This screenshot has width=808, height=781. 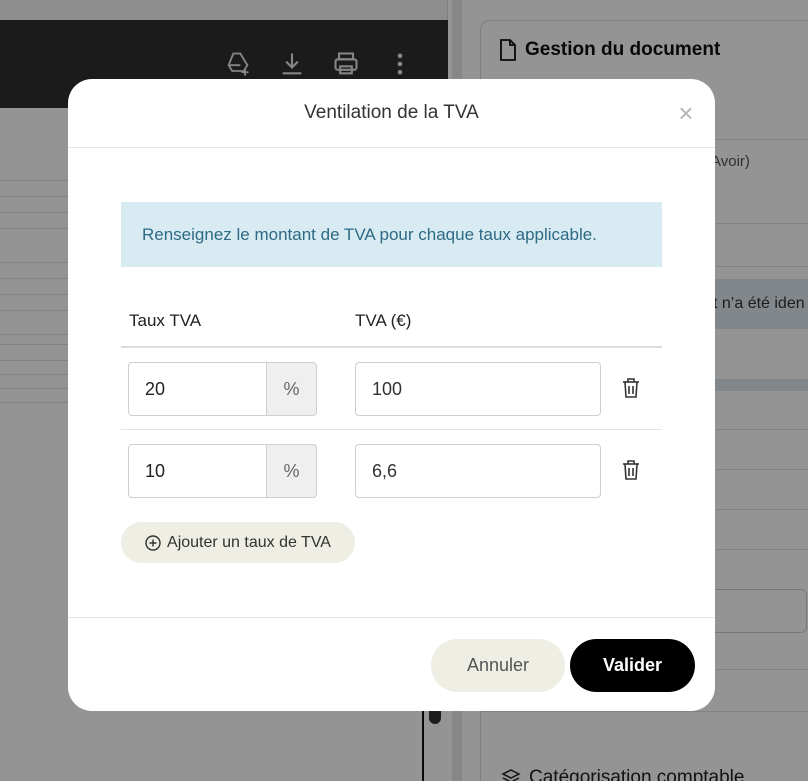 I want to click on cancel-button: Annuler, so click(x=498, y=665).